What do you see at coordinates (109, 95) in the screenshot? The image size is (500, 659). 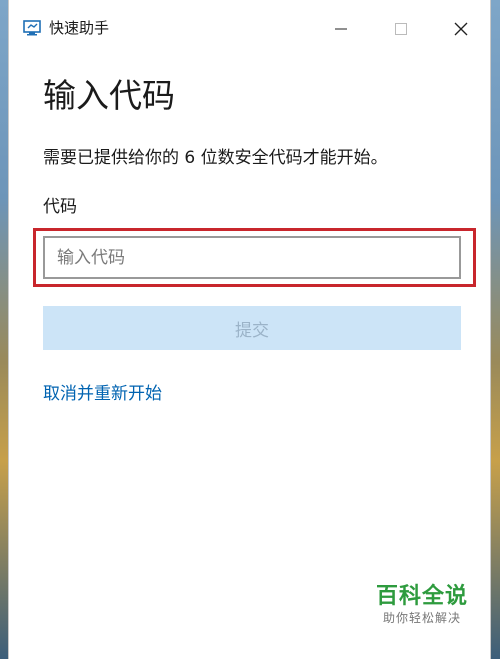 I see `page-title: 输入代码` at bounding box center [109, 95].